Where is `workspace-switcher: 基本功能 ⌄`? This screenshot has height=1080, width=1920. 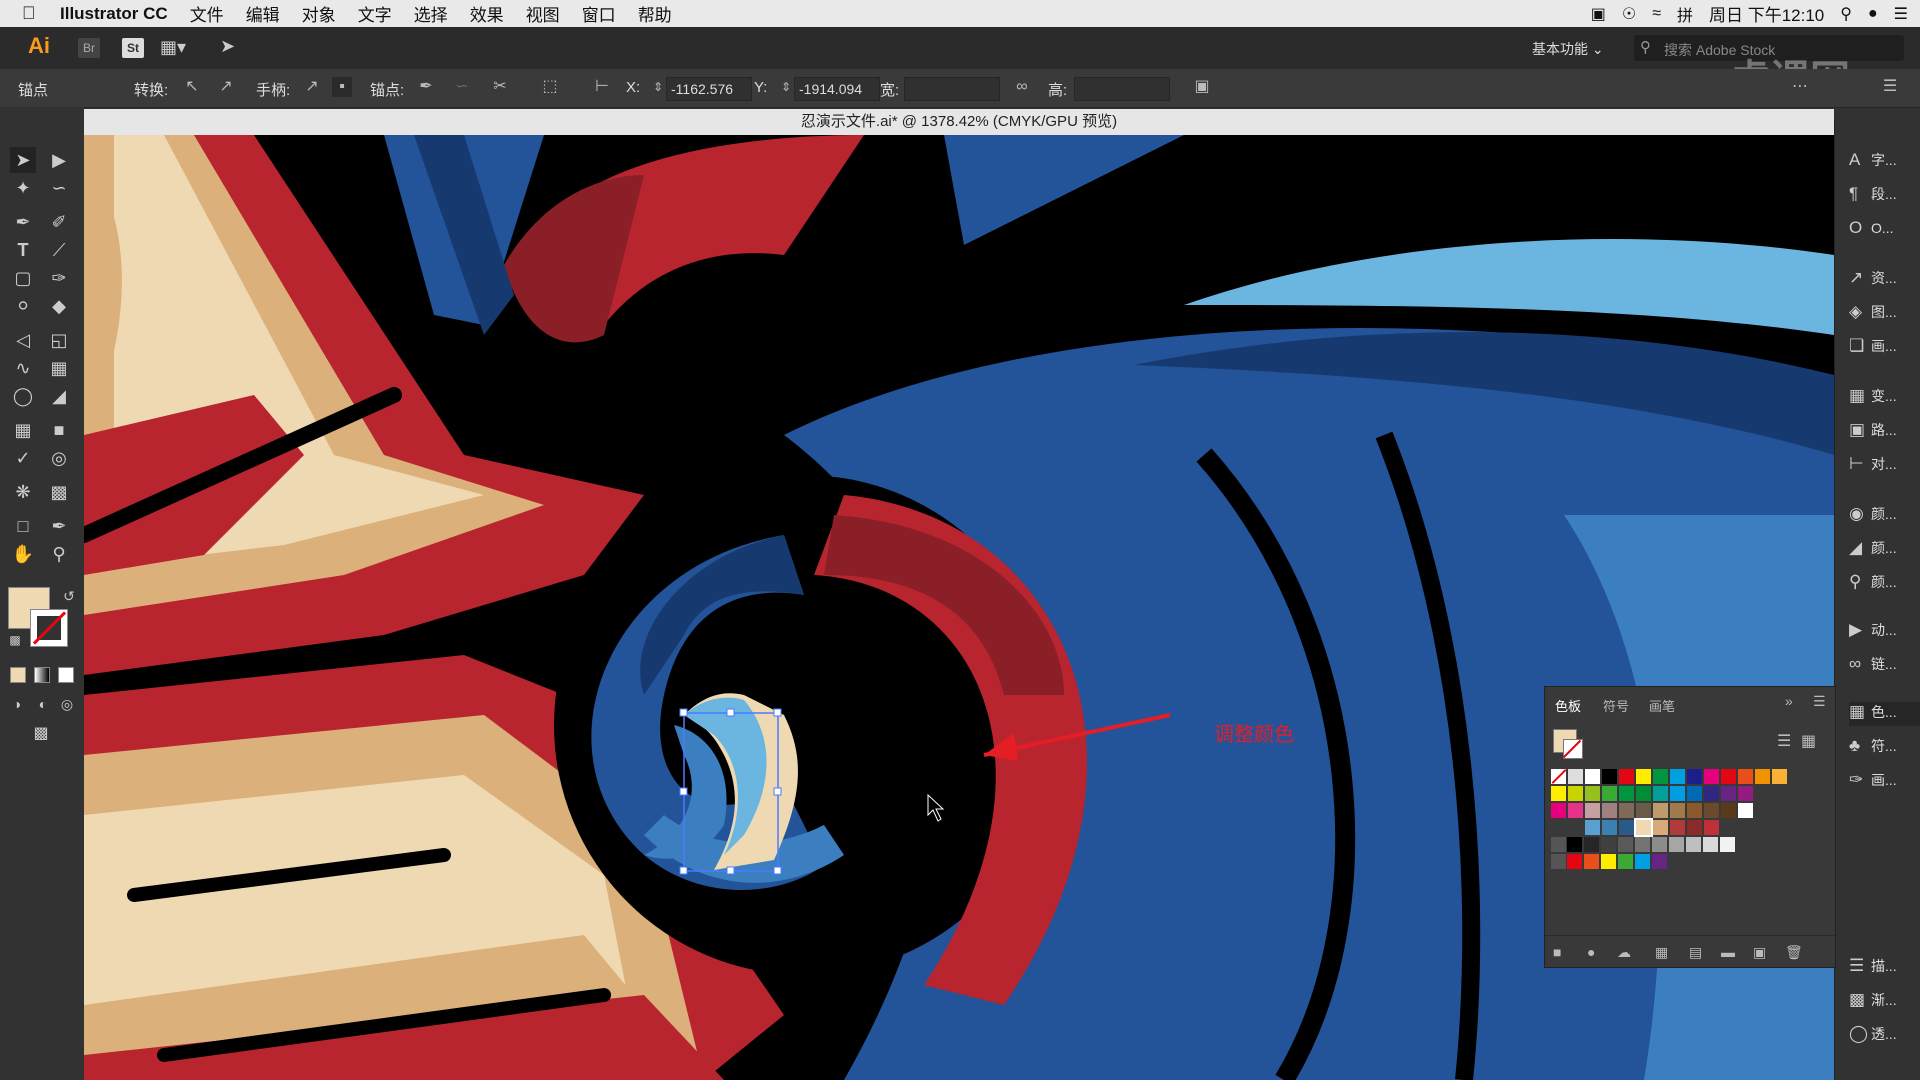 workspace-switcher: 基本功能 ⌄ is located at coordinates (1568, 49).